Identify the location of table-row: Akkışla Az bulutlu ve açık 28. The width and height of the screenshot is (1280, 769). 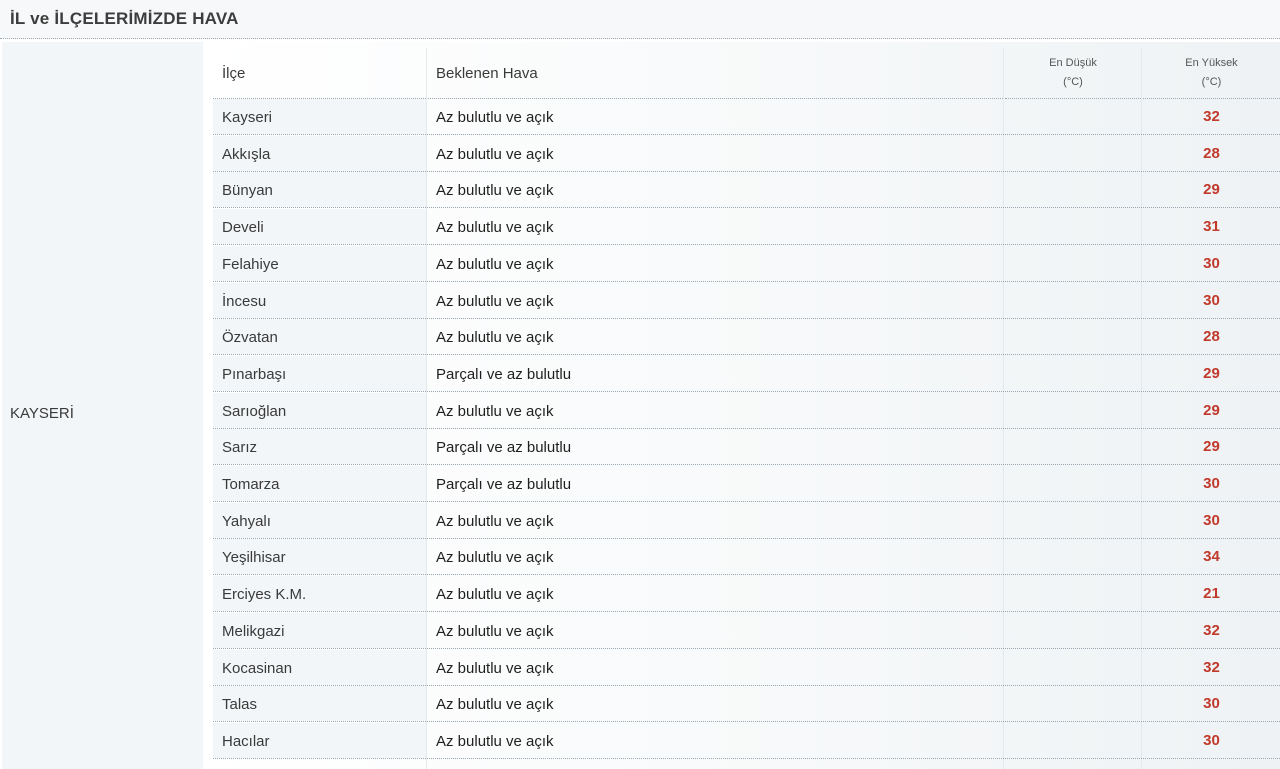
(746, 153).